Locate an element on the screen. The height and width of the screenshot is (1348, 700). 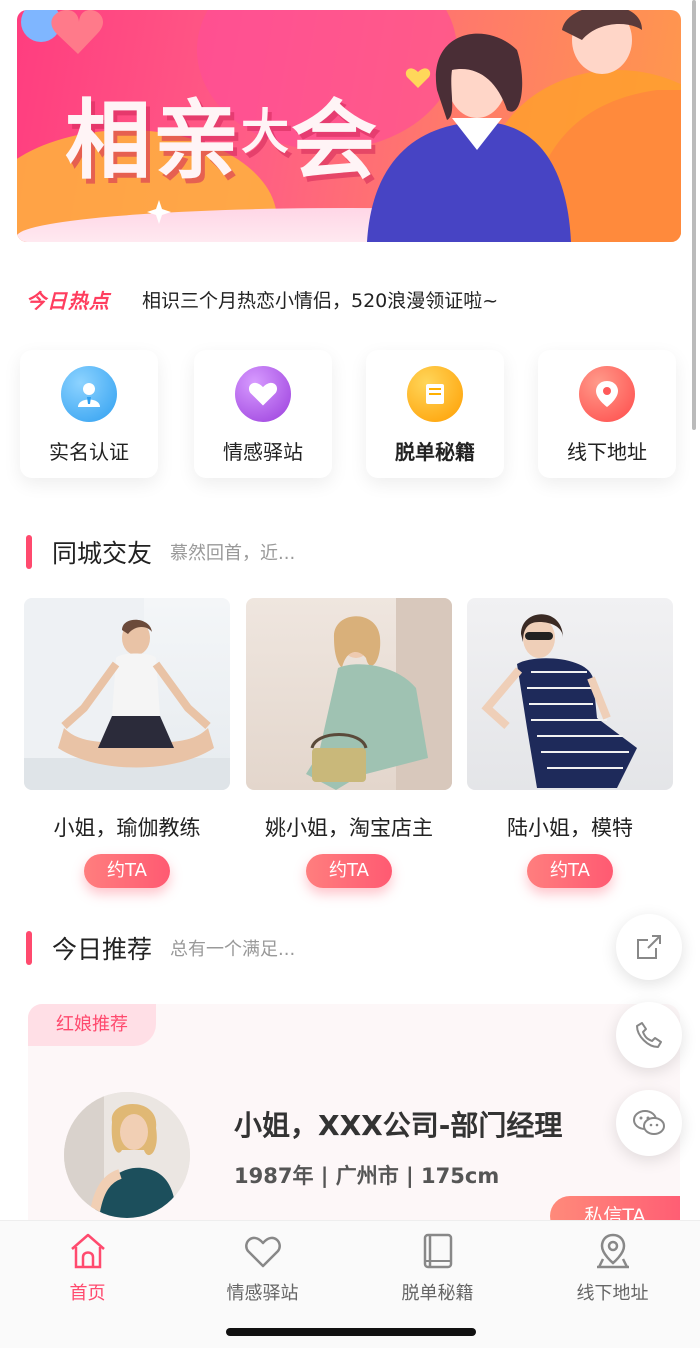
book-icon is located at coordinates (435, 394).